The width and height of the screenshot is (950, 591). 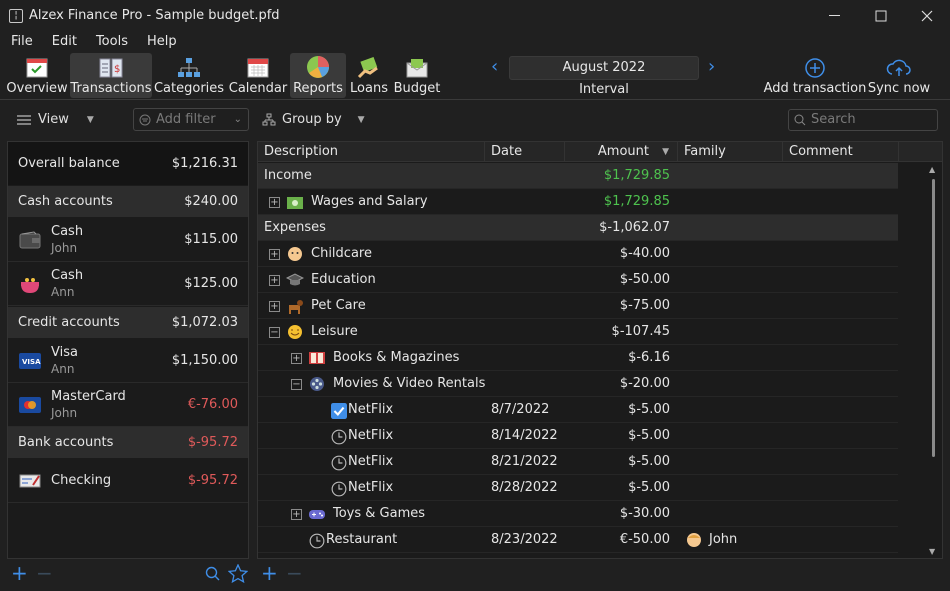 I want to click on table-row-netflix-2: NetFlix 8/14/2022 $-5.00, so click(x=578, y=436).